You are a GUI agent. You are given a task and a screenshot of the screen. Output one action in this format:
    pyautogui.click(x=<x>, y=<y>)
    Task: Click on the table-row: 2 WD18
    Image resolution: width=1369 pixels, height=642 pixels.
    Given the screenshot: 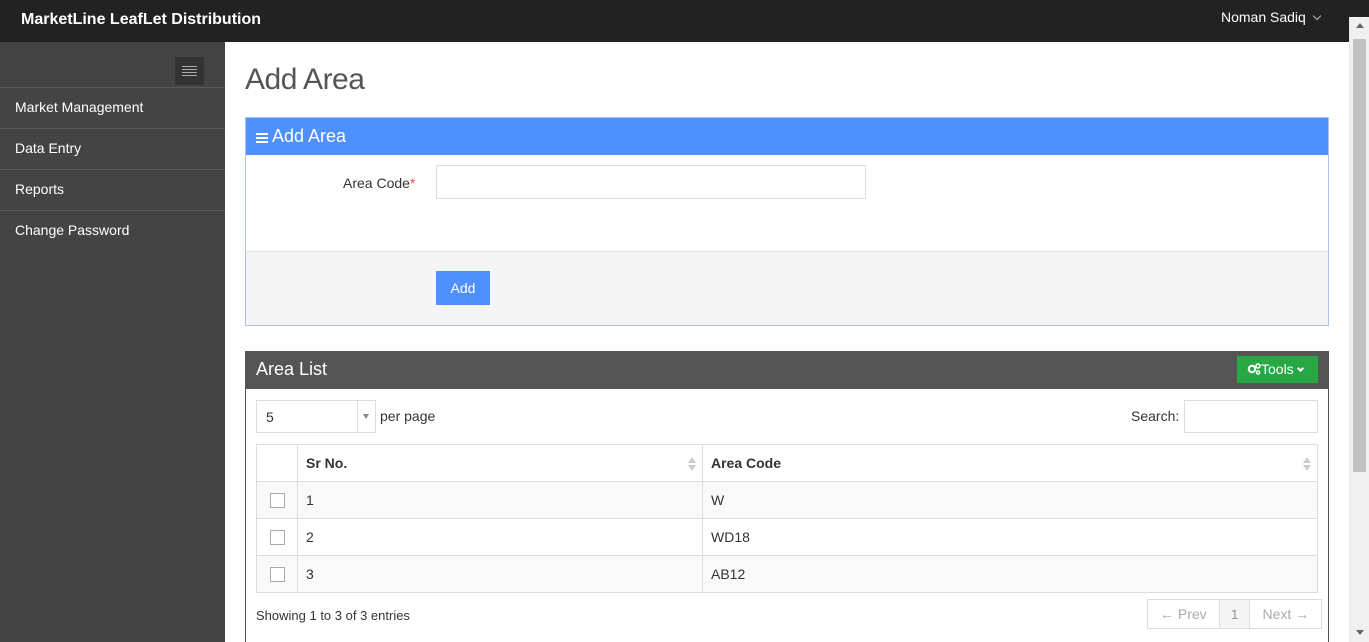 What is the action you would take?
    pyautogui.click(x=787, y=537)
    